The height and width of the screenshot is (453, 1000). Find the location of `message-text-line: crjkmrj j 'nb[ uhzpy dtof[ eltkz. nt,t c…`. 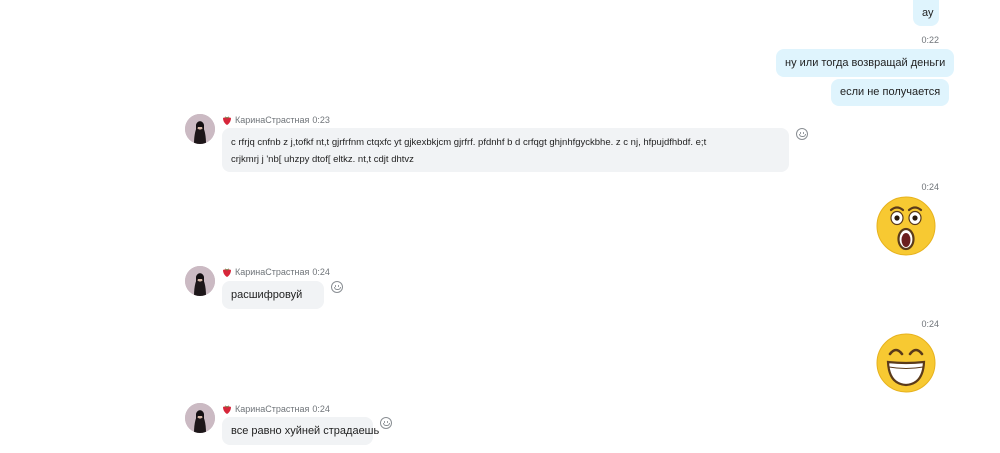

message-text-line: crjkmrj j 'nb[ uhzpy dtof[ eltkz. nt,t c… is located at coordinates (322, 159).